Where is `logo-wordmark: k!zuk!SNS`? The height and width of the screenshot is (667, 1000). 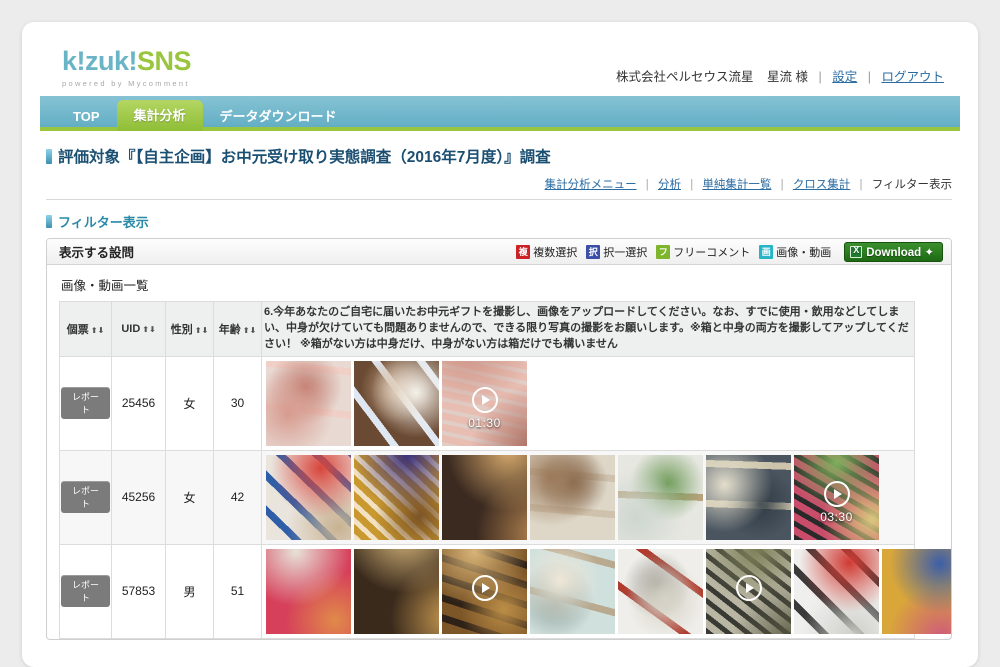 logo-wordmark: k!zuk!SNS is located at coordinates (127, 61).